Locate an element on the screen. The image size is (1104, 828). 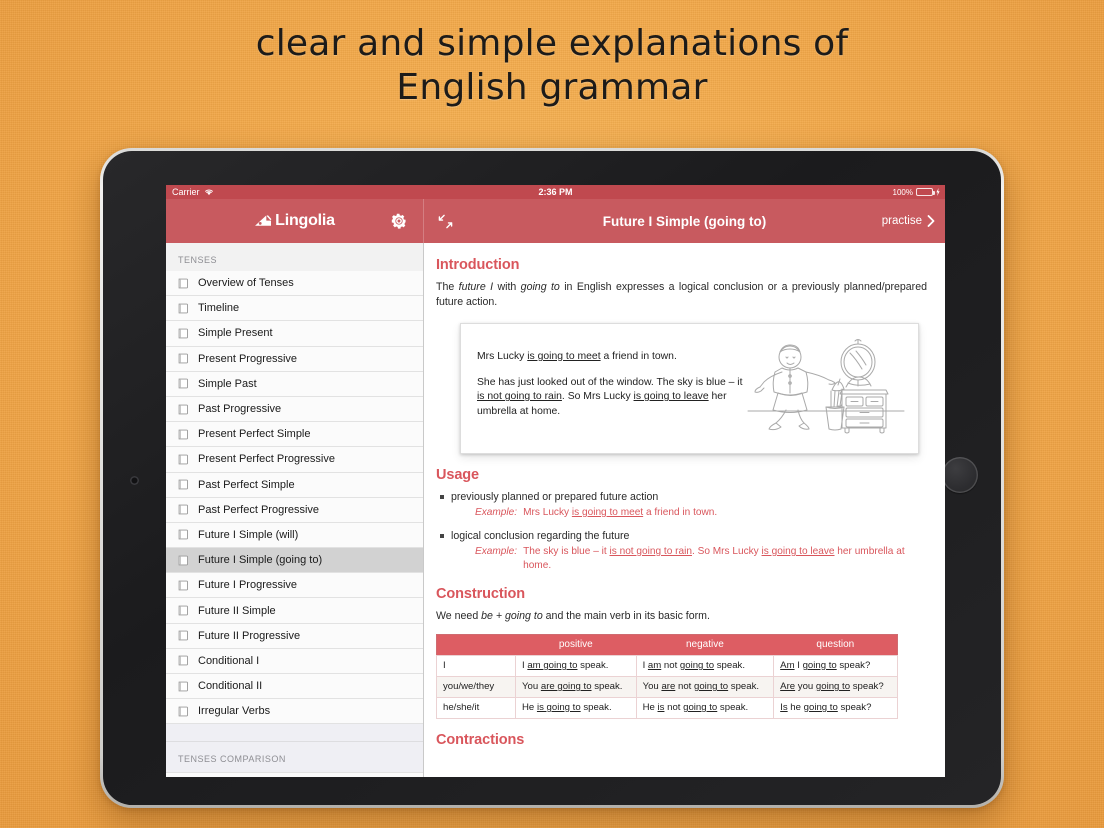
sidebar-item-conditional-i: Conditional I is located at coordinates (294, 661).